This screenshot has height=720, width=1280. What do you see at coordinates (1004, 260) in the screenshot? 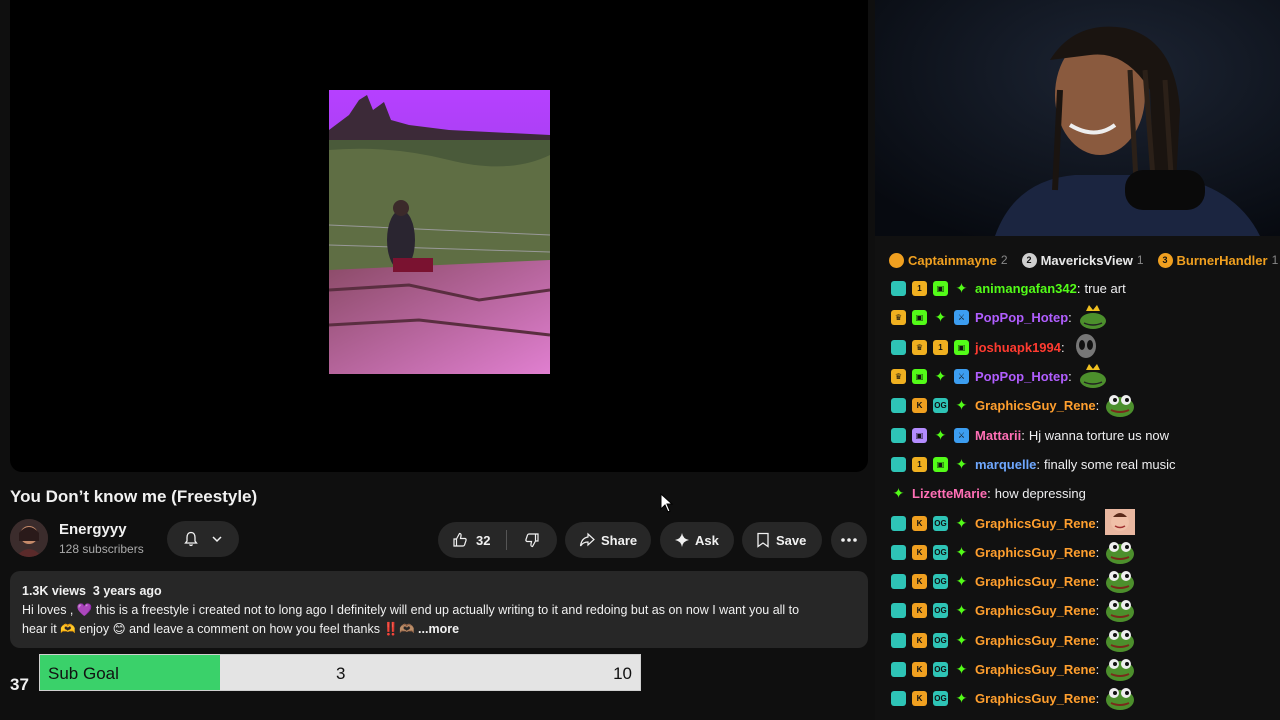
I see `gifter-count: 2` at bounding box center [1004, 260].